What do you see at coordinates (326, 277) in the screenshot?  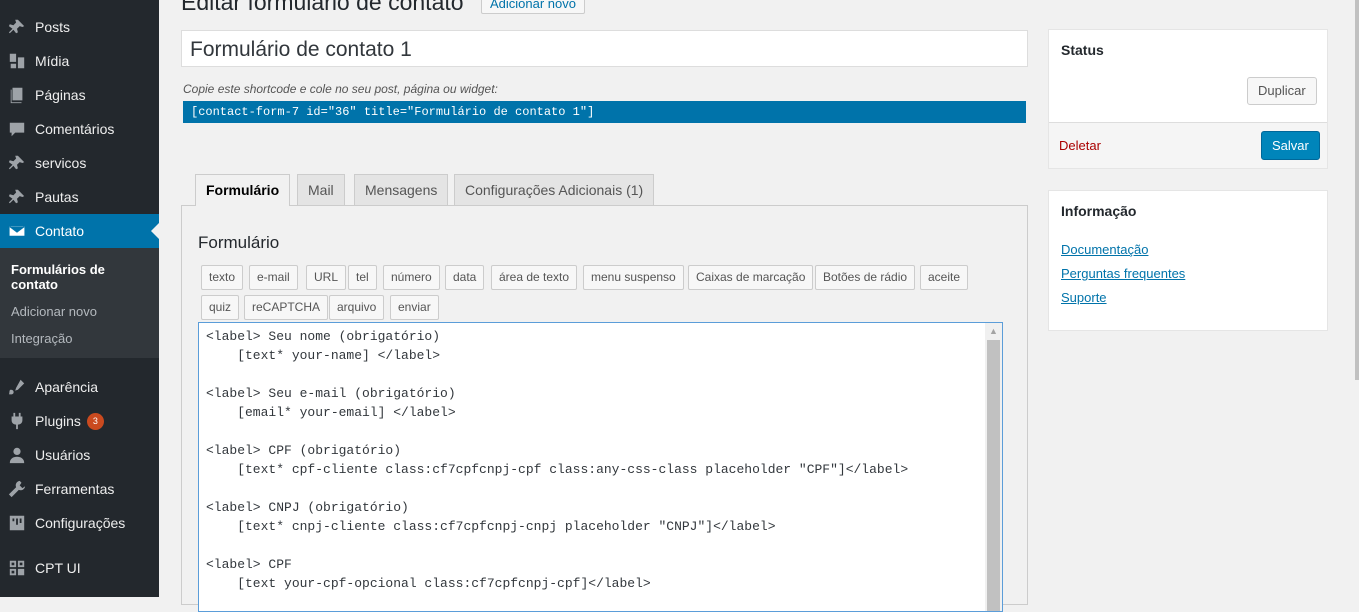 I see `tag-button-url: URL` at bounding box center [326, 277].